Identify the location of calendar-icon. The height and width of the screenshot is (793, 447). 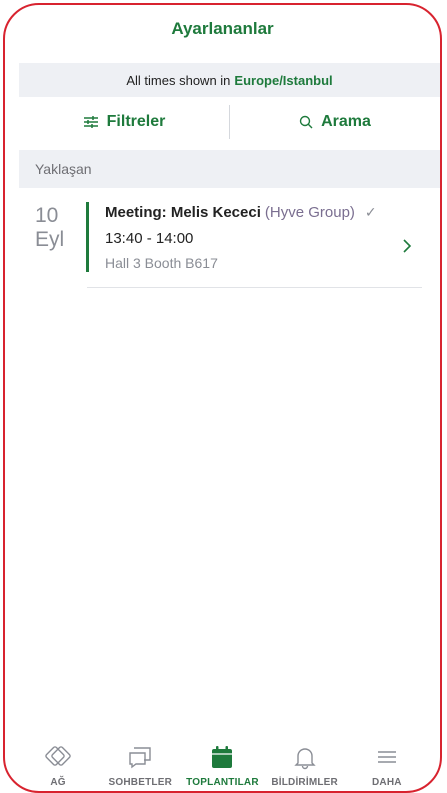
(222, 757).